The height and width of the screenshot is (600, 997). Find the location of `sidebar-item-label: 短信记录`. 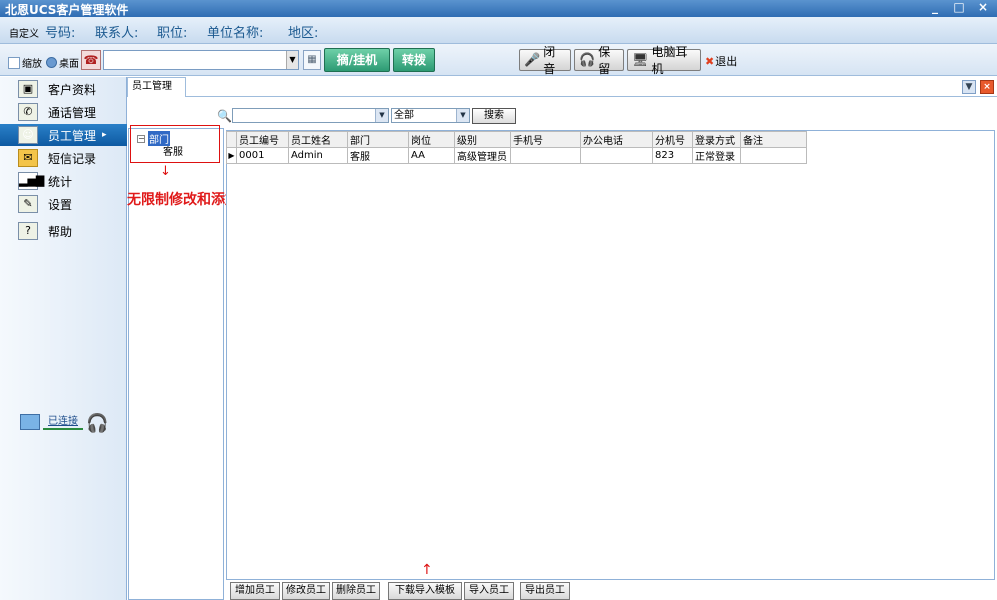

sidebar-item-label: 短信记录 is located at coordinates (72, 158).